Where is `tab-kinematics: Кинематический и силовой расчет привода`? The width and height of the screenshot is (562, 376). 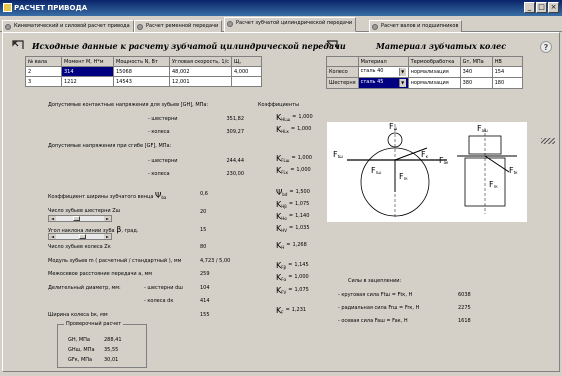
tab-kinematics: Кинематический и силовой расчет привода is located at coordinates (68, 26).